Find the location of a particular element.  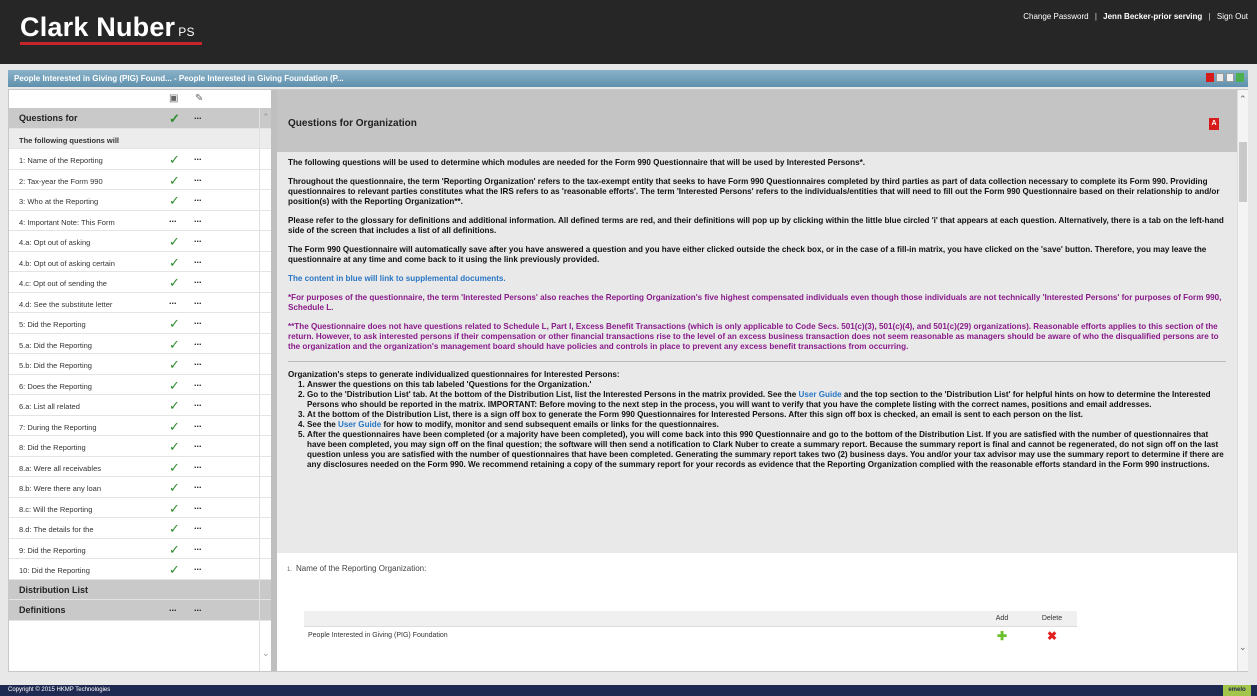

scrollbar-thumb is located at coordinates (1243, 172).